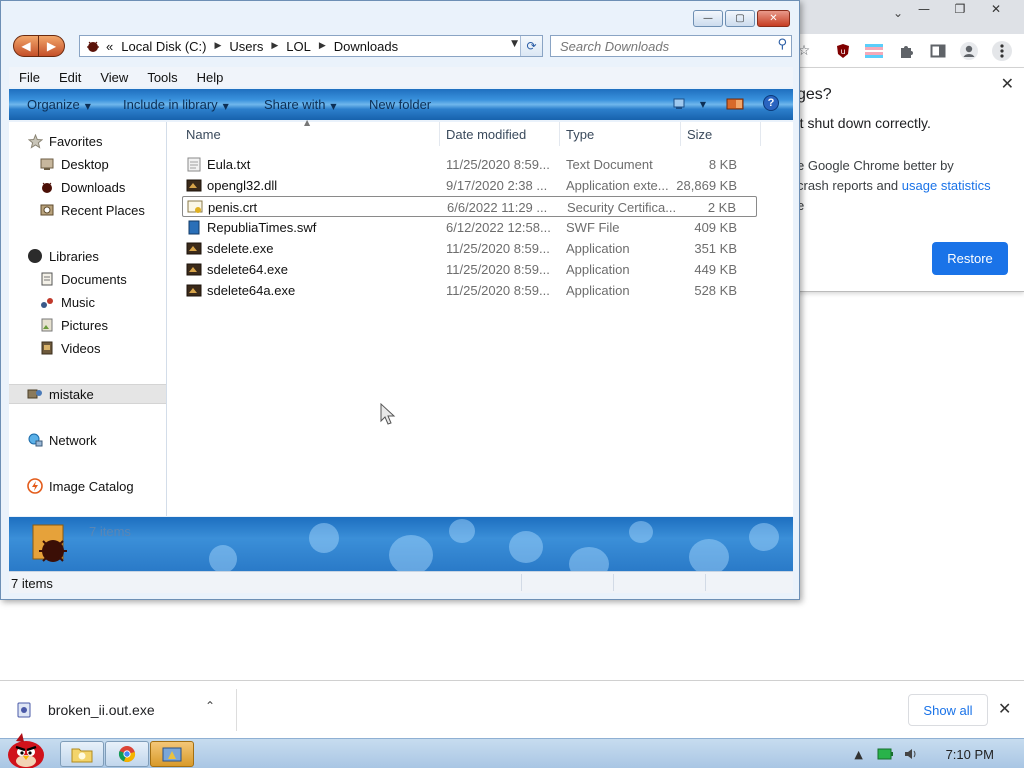 The width and height of the screenshot is (1024, 768). What do you see at coordinates (681, 104) in the screenshot?
I see `change-view-icon` at bounding box center [681, 104].